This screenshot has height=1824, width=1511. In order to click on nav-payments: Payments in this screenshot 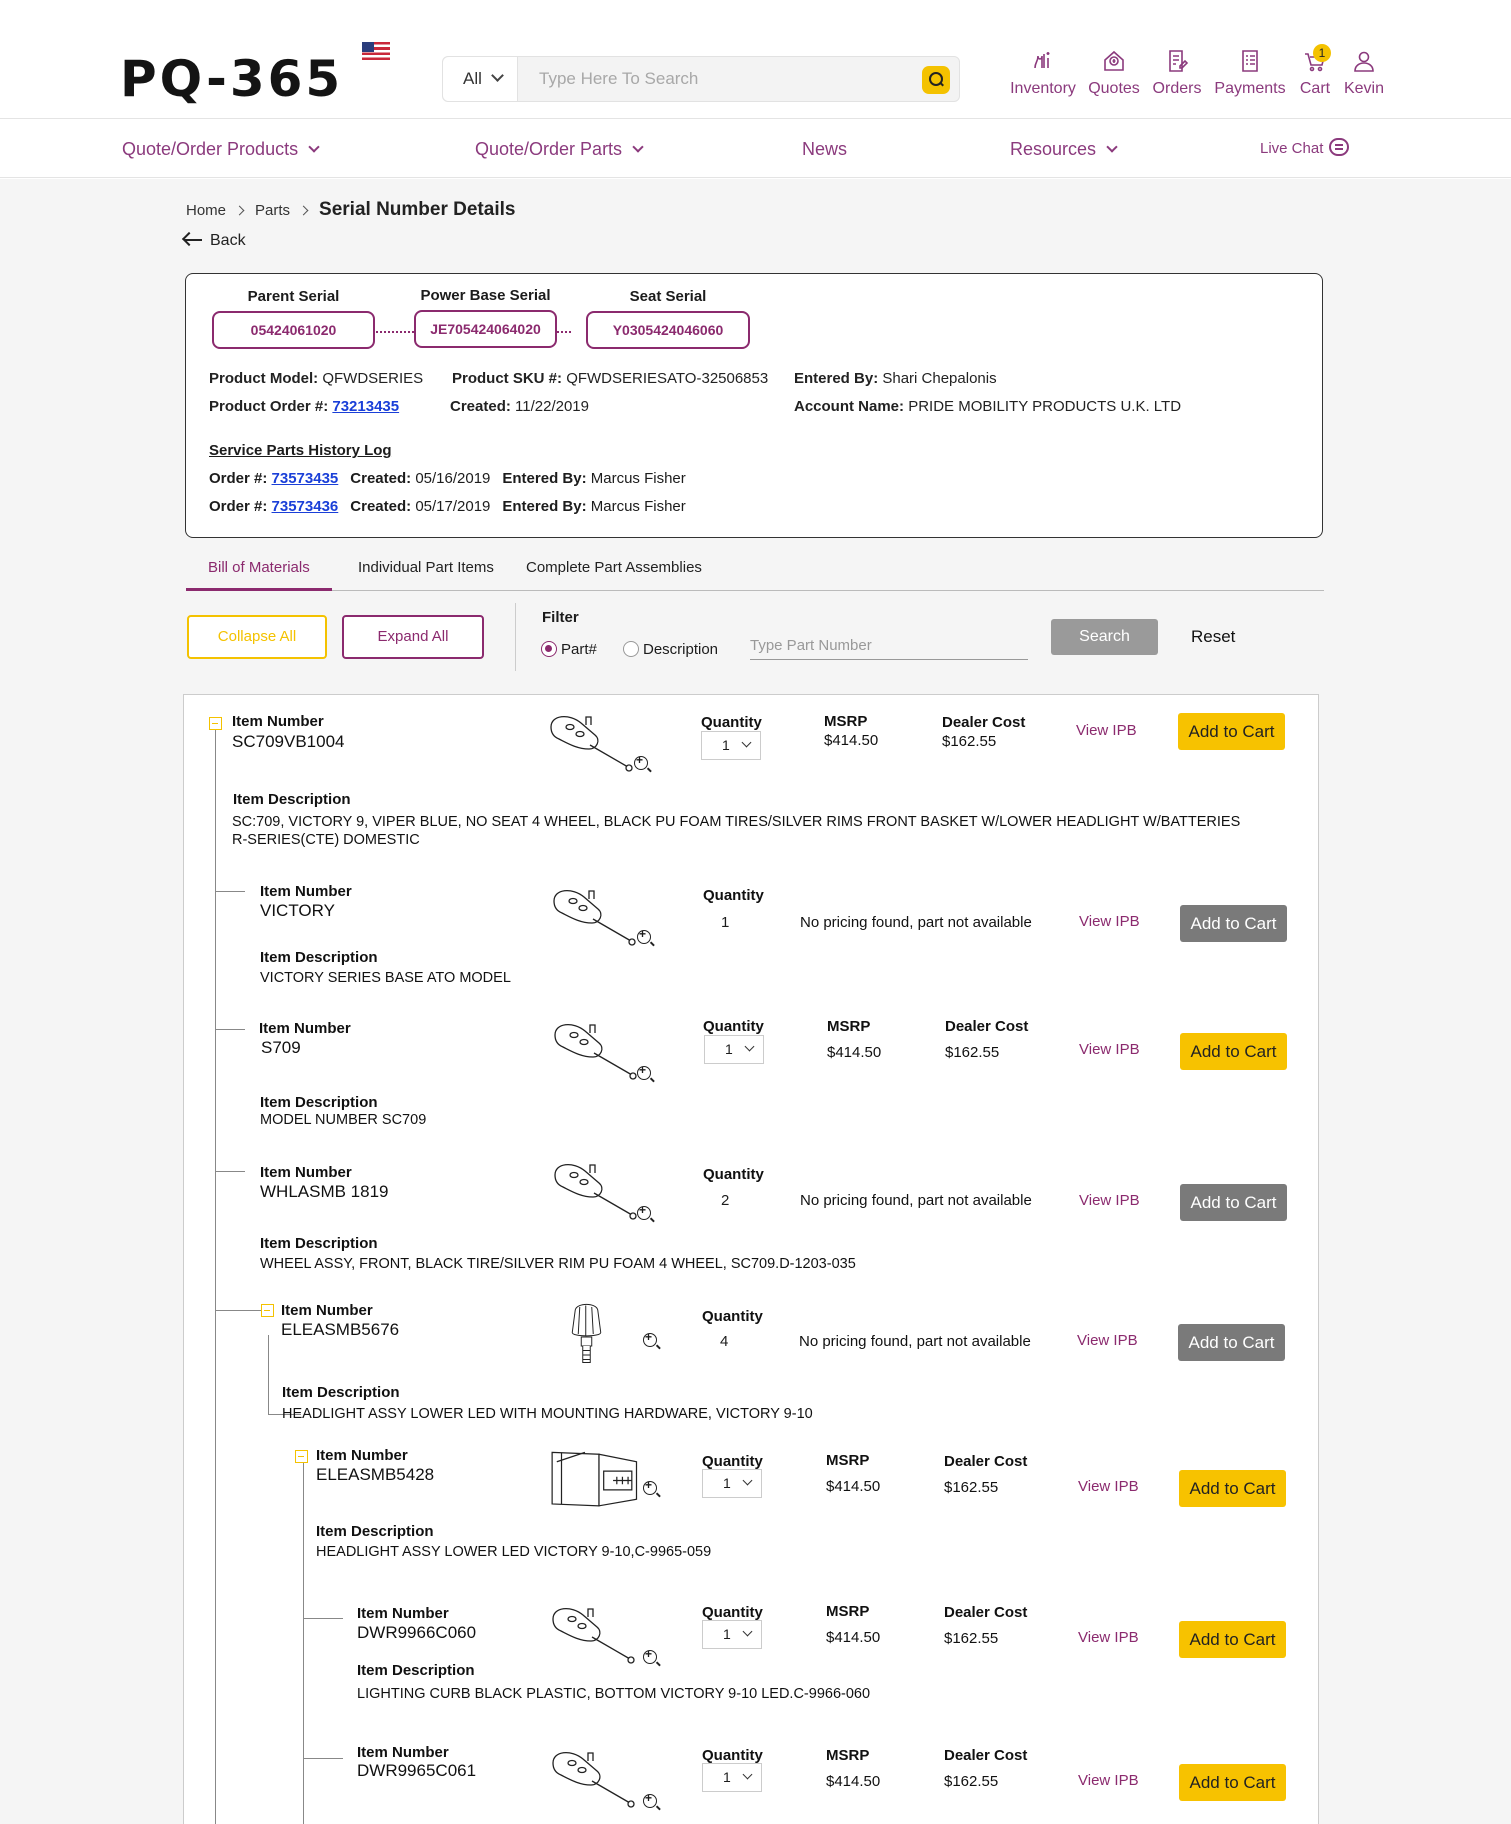, I will do `click(1250, 76)`.